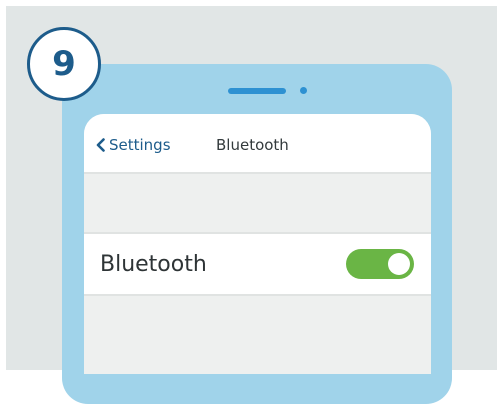 This screenshot has width=504, height=404. I want to click on back-to-settings-button: Settings, so click(133, 145).